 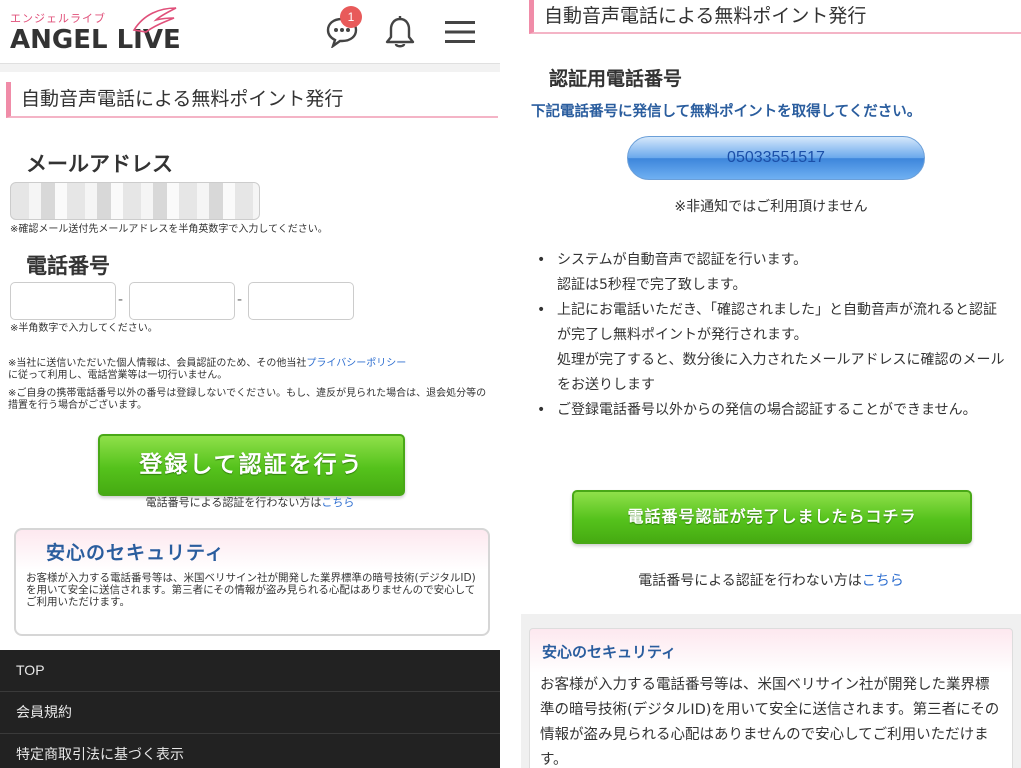 I want to click on instruction-item: システムが自動音声で認証を行います。 認証は5秒程で完了致します。, so click(x=773, y=273).